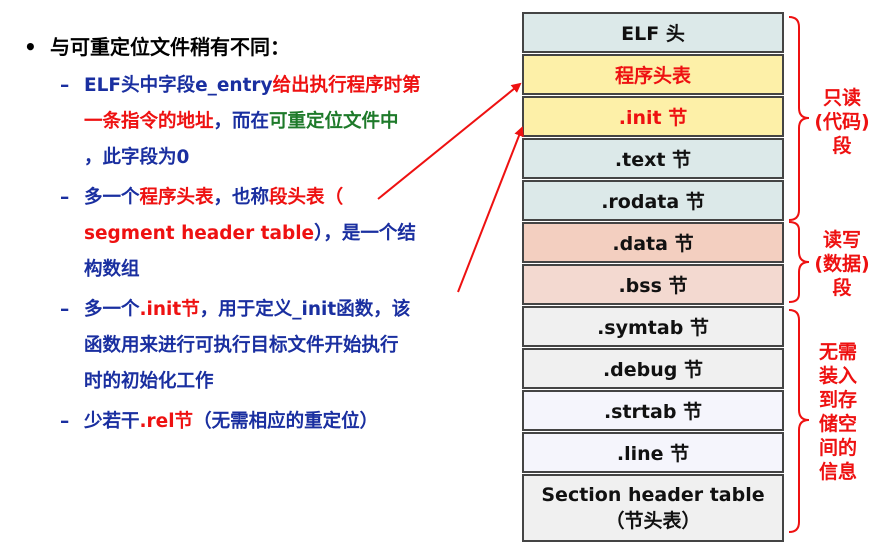 The height and width of the screenshot is (542, 885). I want to click on brace-readonly, so click(799, 118).